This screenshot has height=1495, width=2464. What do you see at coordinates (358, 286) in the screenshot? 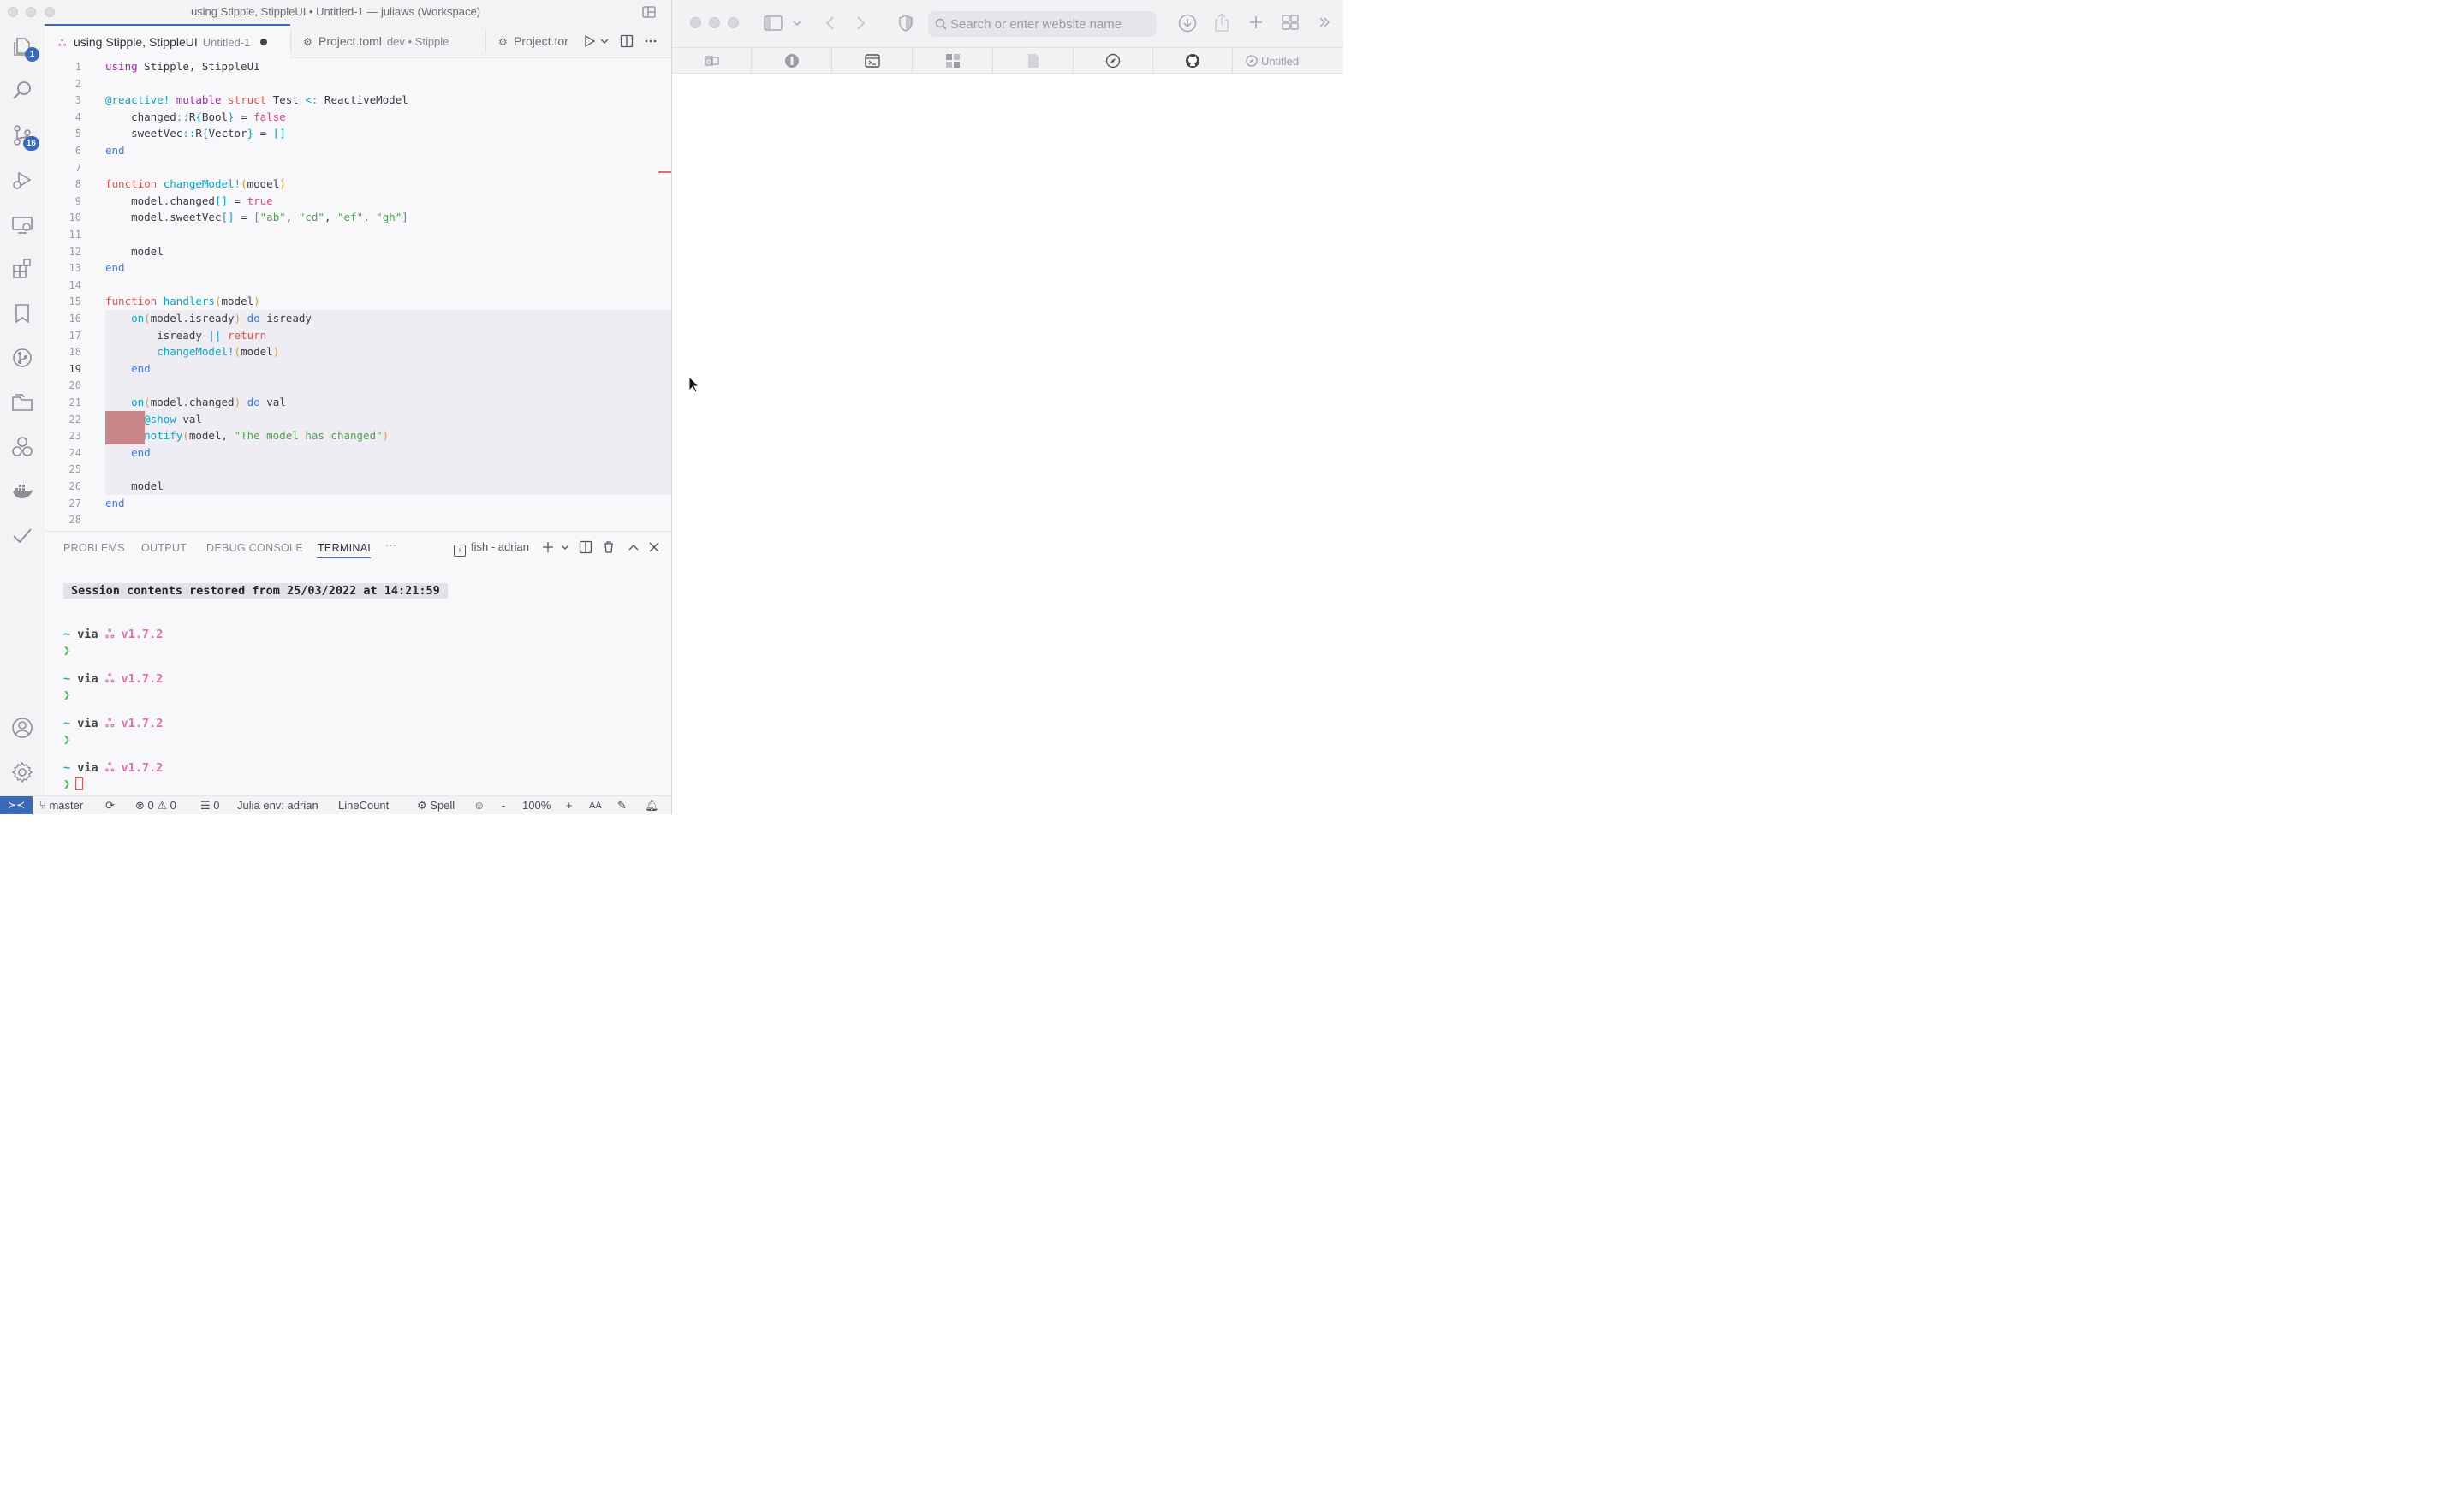
I see `code-line: 14` at bounding box center [358, 286].